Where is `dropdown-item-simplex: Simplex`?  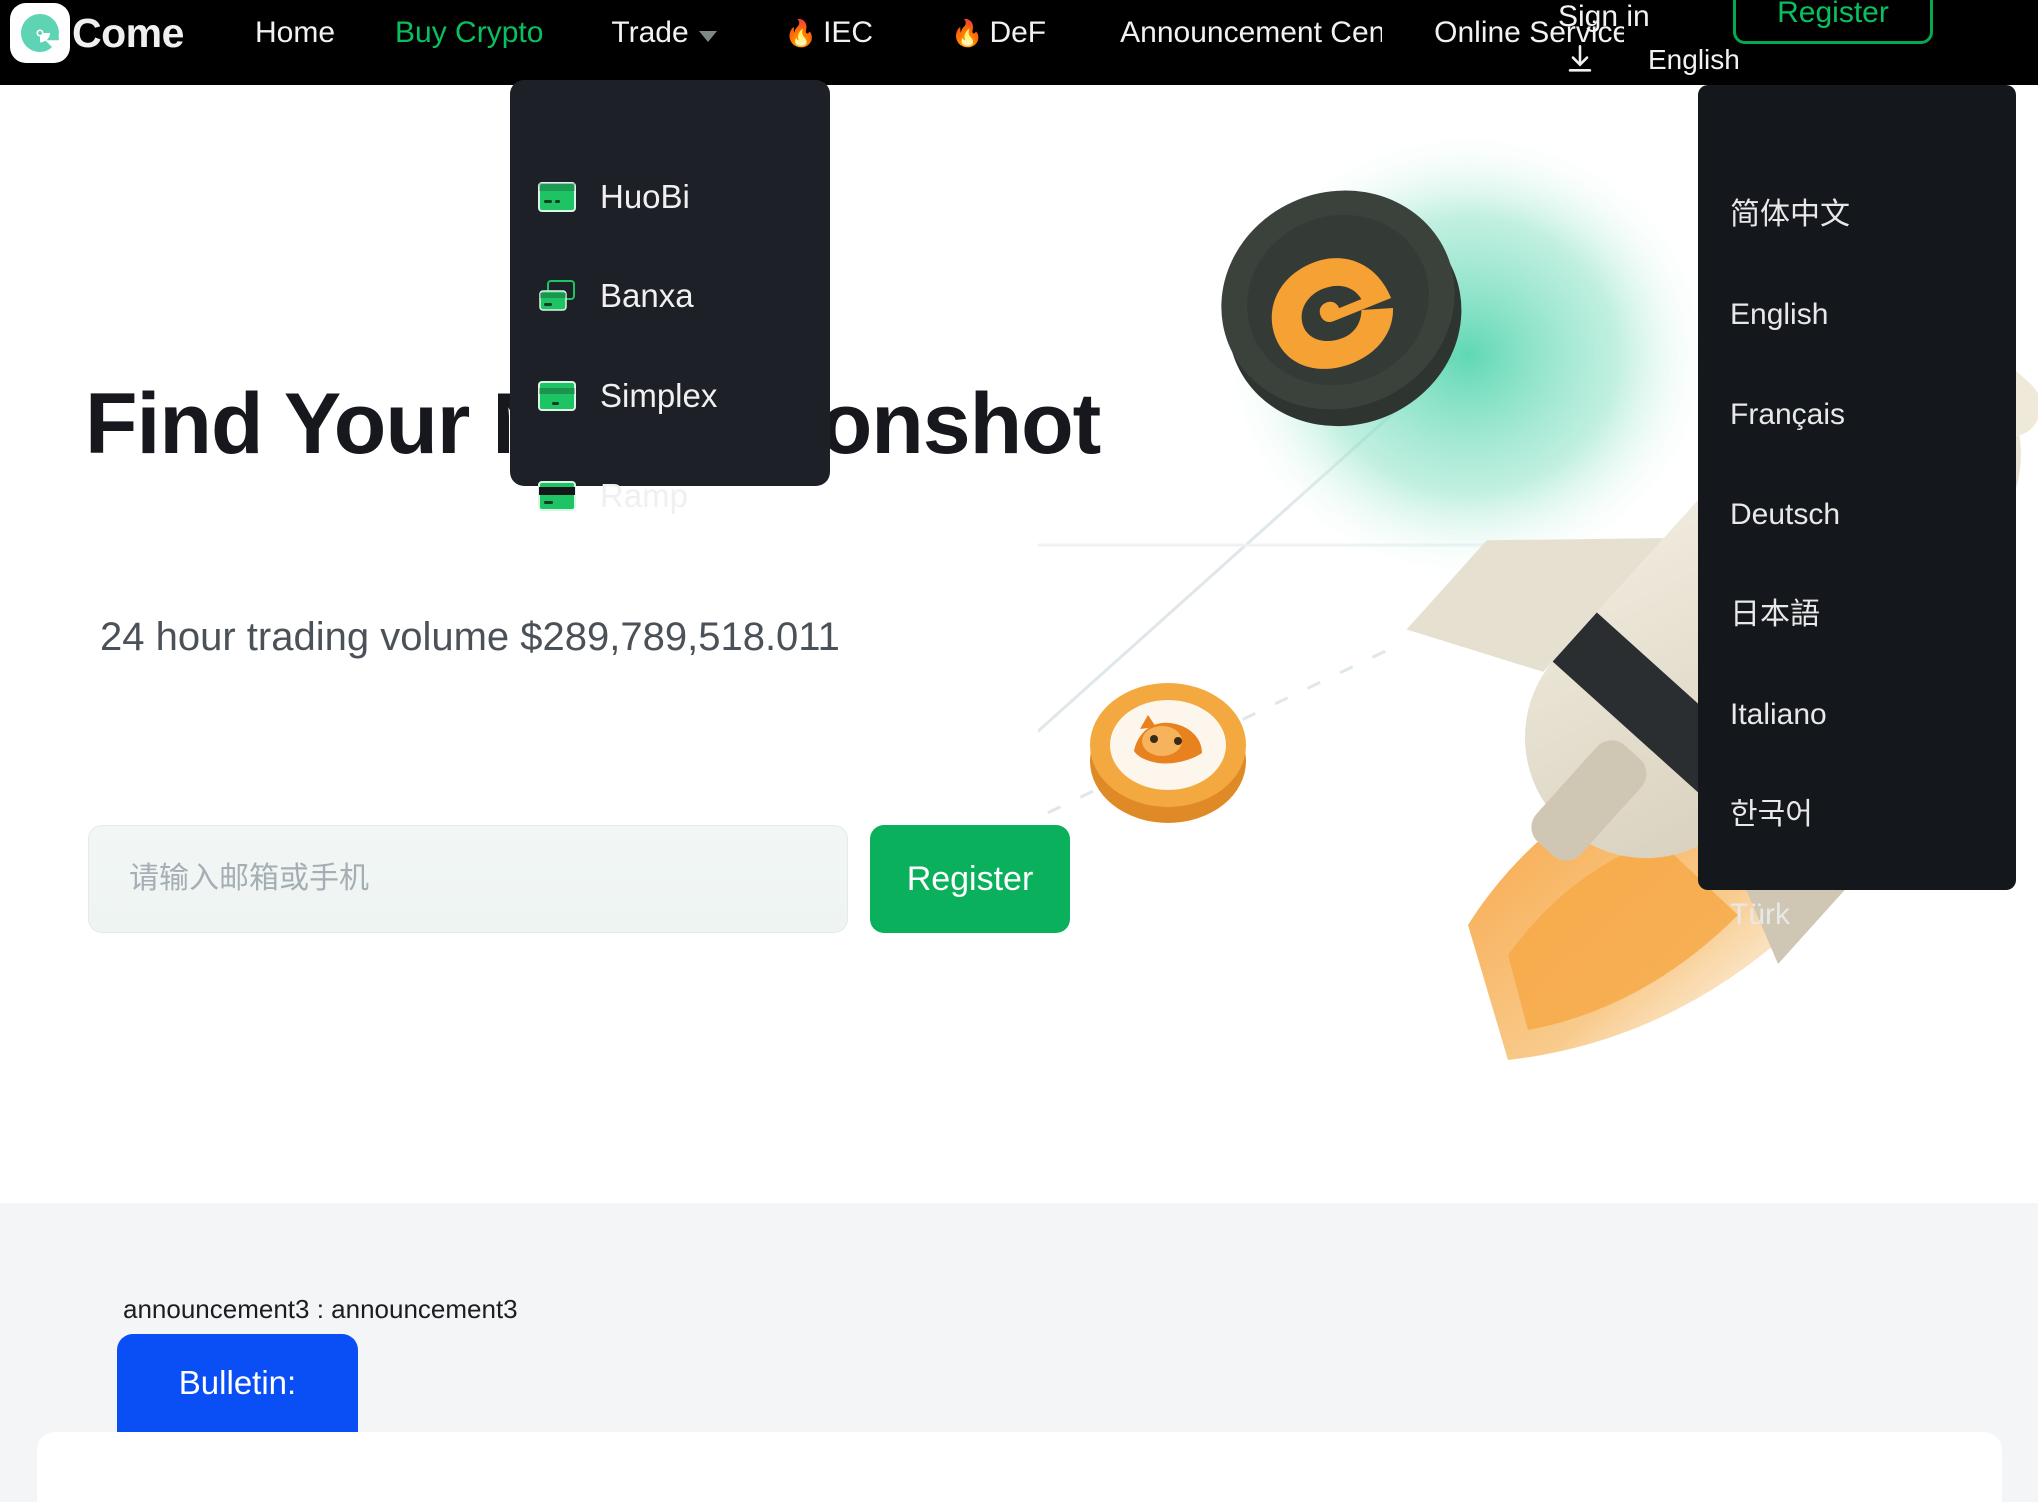
dropdown-item-simplex: Simplex is located at coordinates (627, 396).